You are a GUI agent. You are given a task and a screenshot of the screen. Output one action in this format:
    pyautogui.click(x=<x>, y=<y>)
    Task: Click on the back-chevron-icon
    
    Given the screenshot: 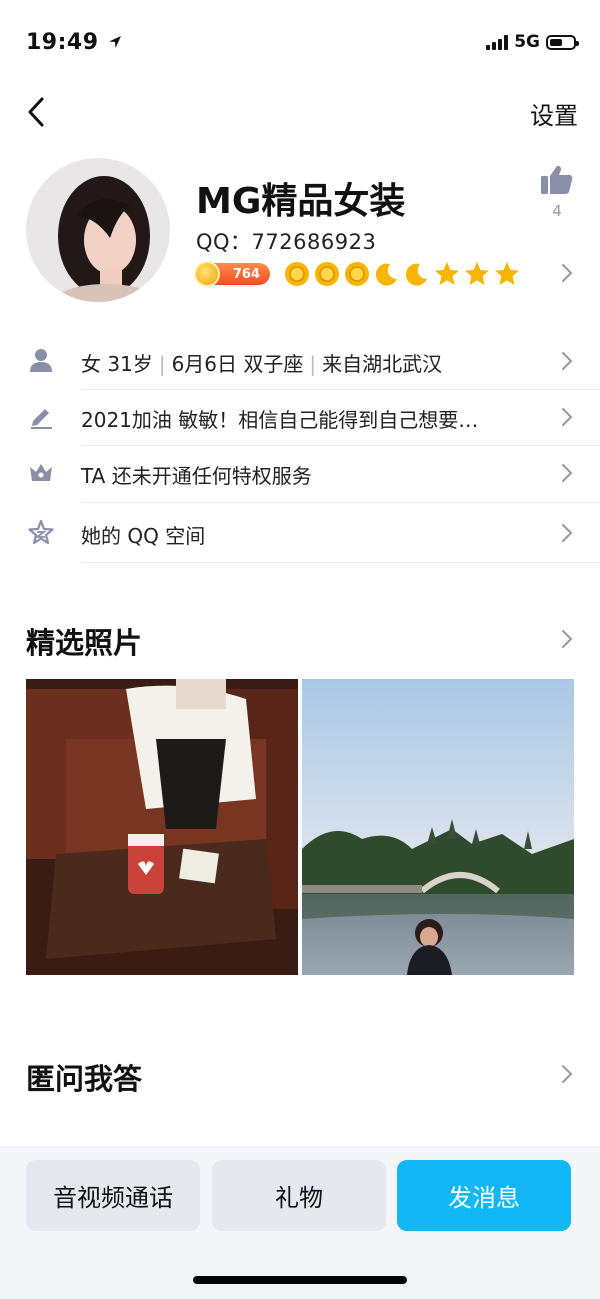 What is the action you would take?
    pyautogui.click(x=37, y=112)
    